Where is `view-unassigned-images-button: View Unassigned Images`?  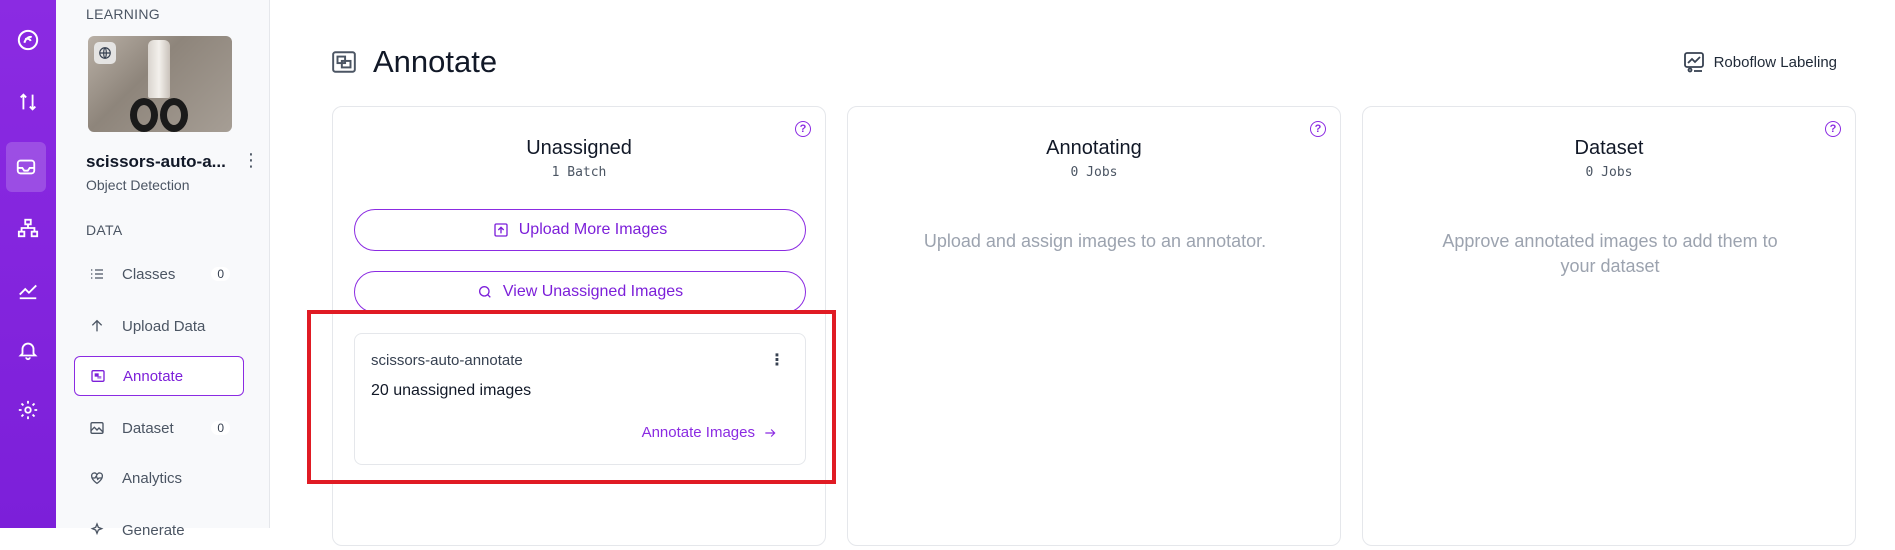 view-unassigned-images-button: View Unassigned Images is located at coordinates (580, 292).